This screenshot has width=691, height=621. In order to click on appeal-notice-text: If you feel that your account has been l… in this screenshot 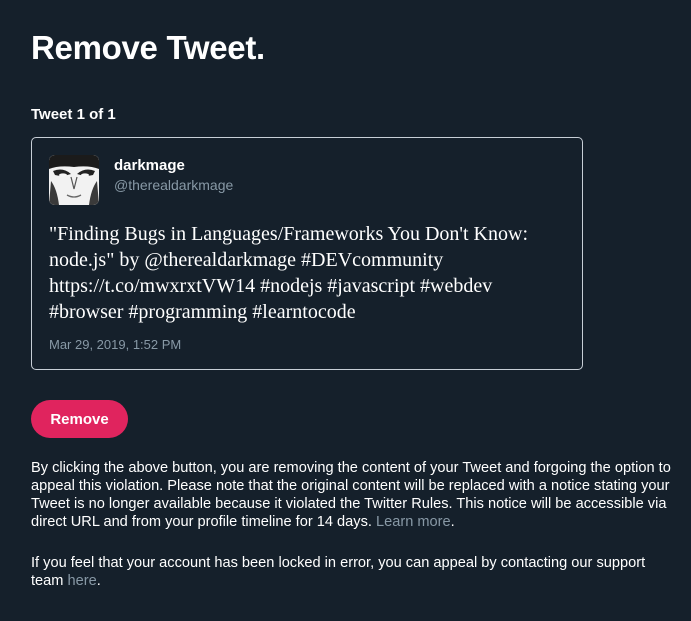, I will do `click(338, 572)`.